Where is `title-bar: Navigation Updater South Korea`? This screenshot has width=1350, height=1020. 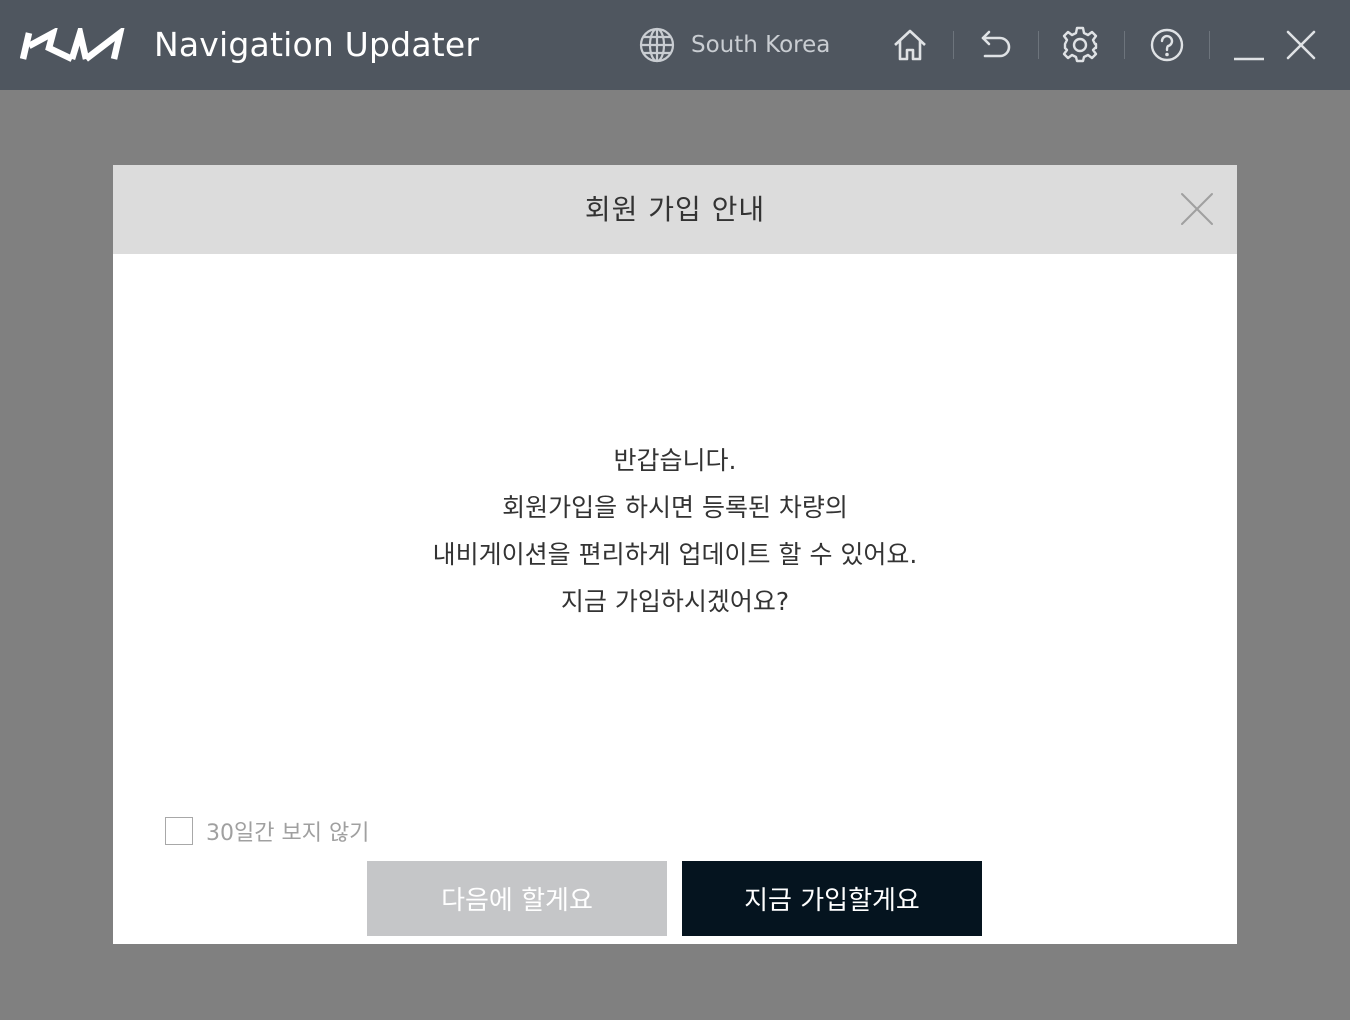
title-bar: Navigation Updater South Korea is located at coordinates (675, 45).